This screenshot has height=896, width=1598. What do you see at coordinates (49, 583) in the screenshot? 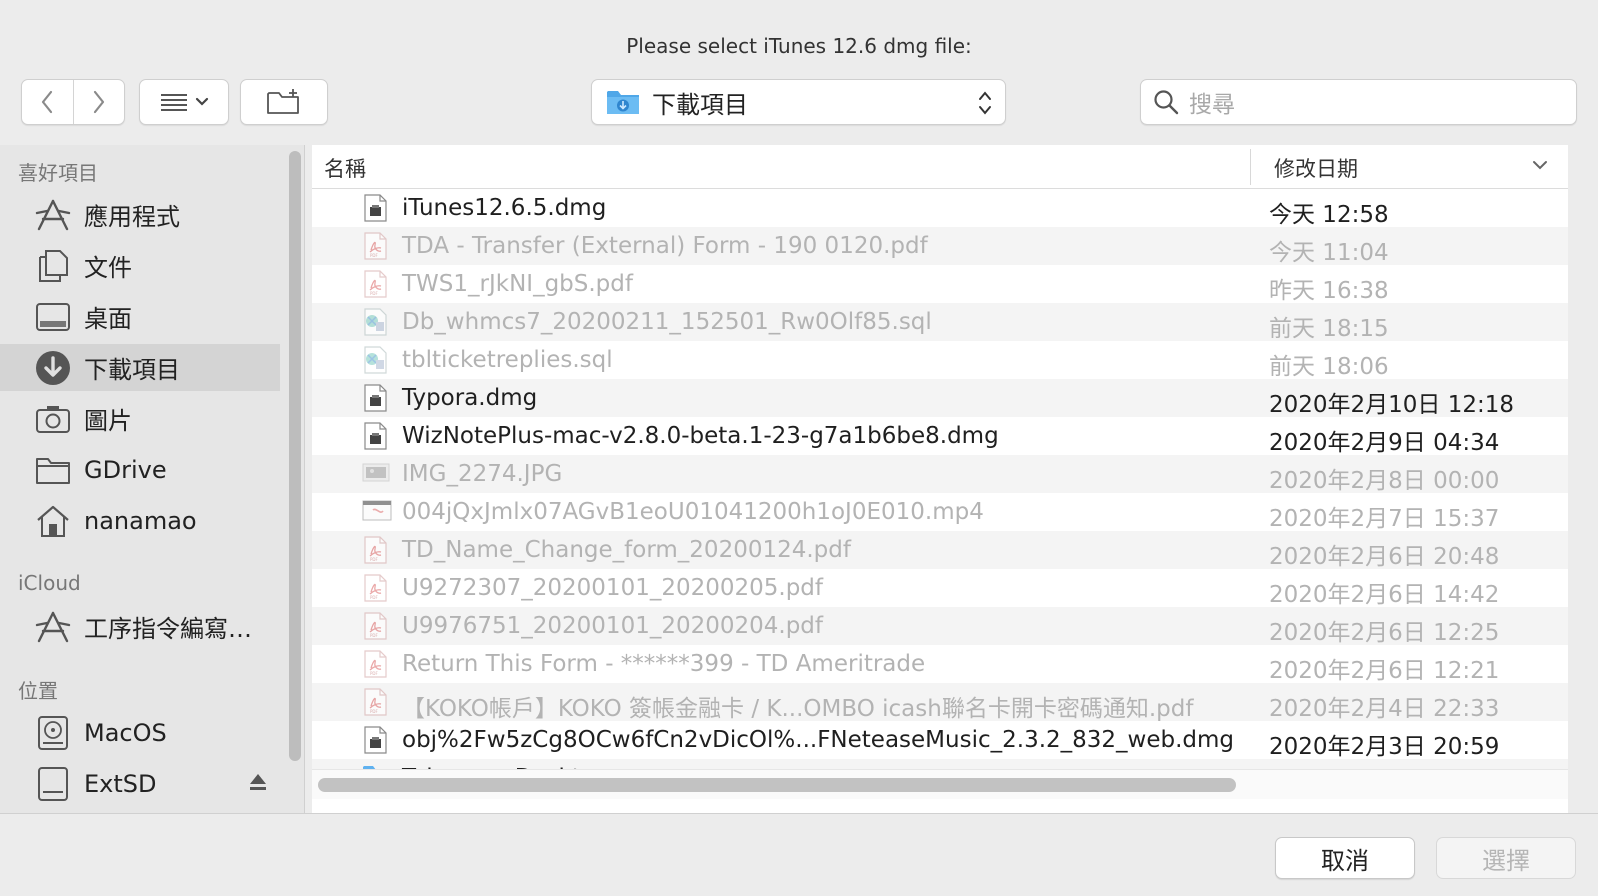
I see `sidebar-section-icloud: iCloud` at bounding box center [49, 583].